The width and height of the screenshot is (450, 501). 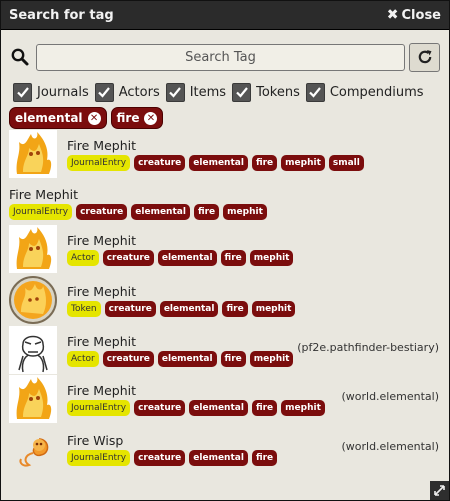 What do you see at coordinates (139, 92) in the screenshot?
I see `filter-label: Actors` at bounding box center [139, 92].